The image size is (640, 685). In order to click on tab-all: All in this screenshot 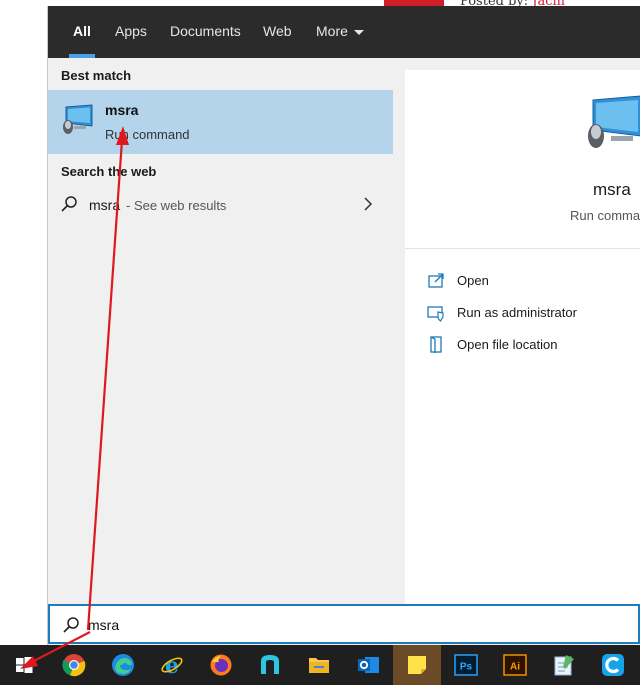, I will do `click(82, 32)`.